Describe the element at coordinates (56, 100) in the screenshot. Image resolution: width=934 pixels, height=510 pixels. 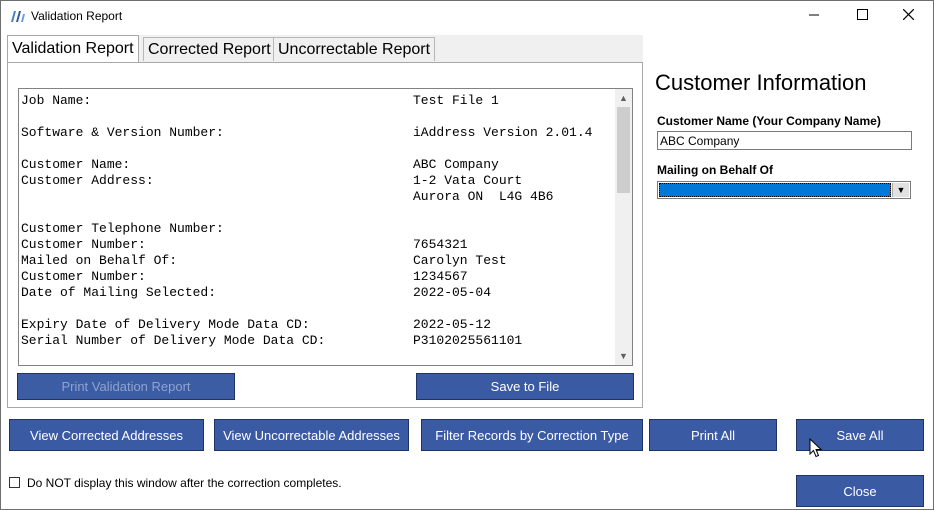
I see `report-line-label: Job Name:` at that location.